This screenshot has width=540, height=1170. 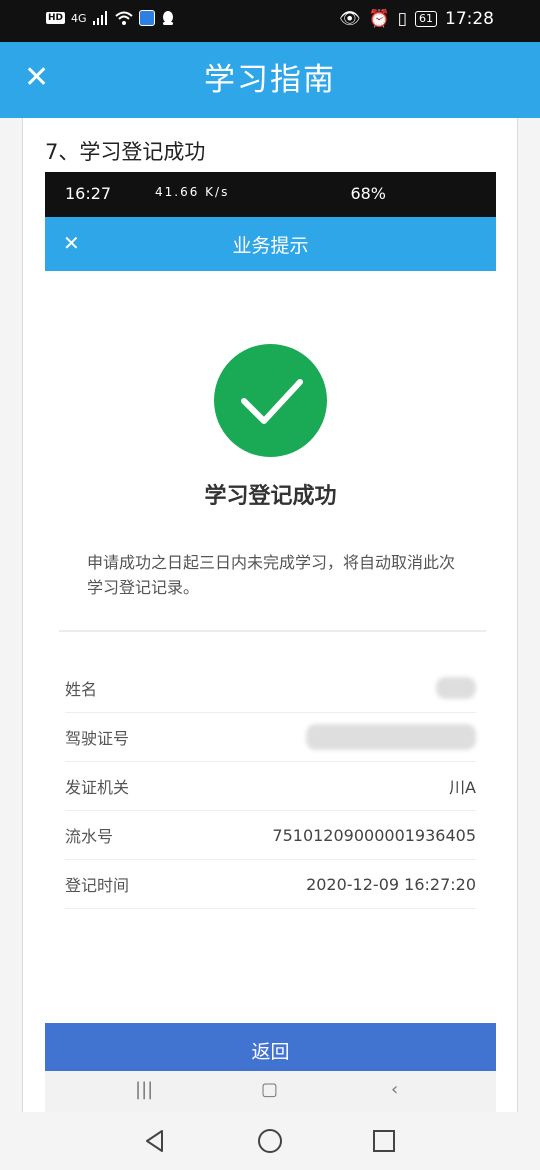 I want to click on info-row-time: 登记时间 2020-12-09 16:27:20, so click(x=270, y=884).